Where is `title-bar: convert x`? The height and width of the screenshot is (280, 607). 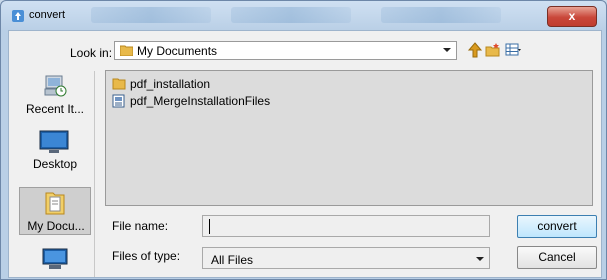
title-bar: convert x is located at coordinates (303, 15).